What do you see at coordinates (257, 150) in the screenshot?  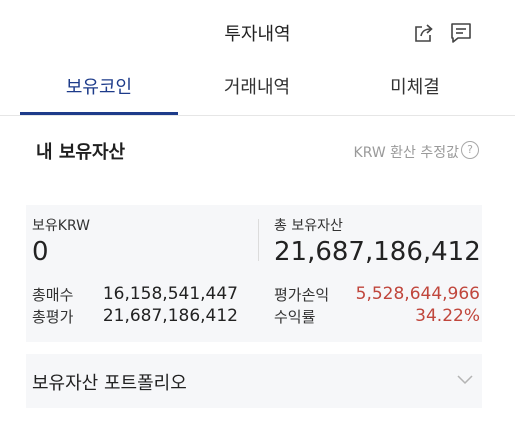 I see `my-assets-header: 내 보유자산 KRW 환산 추정값 ?` at bounding box center [257, 150].